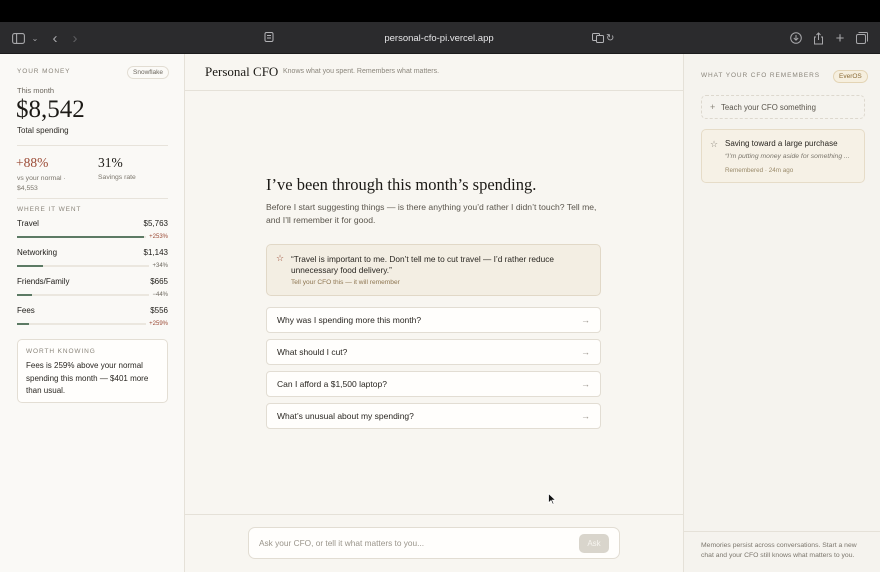 This screenshot has height=572, width=880. Describe the element at coordinates (49, 209) in the screenshot. I see `breakdown-title: WHERE IT WENT` at that location.